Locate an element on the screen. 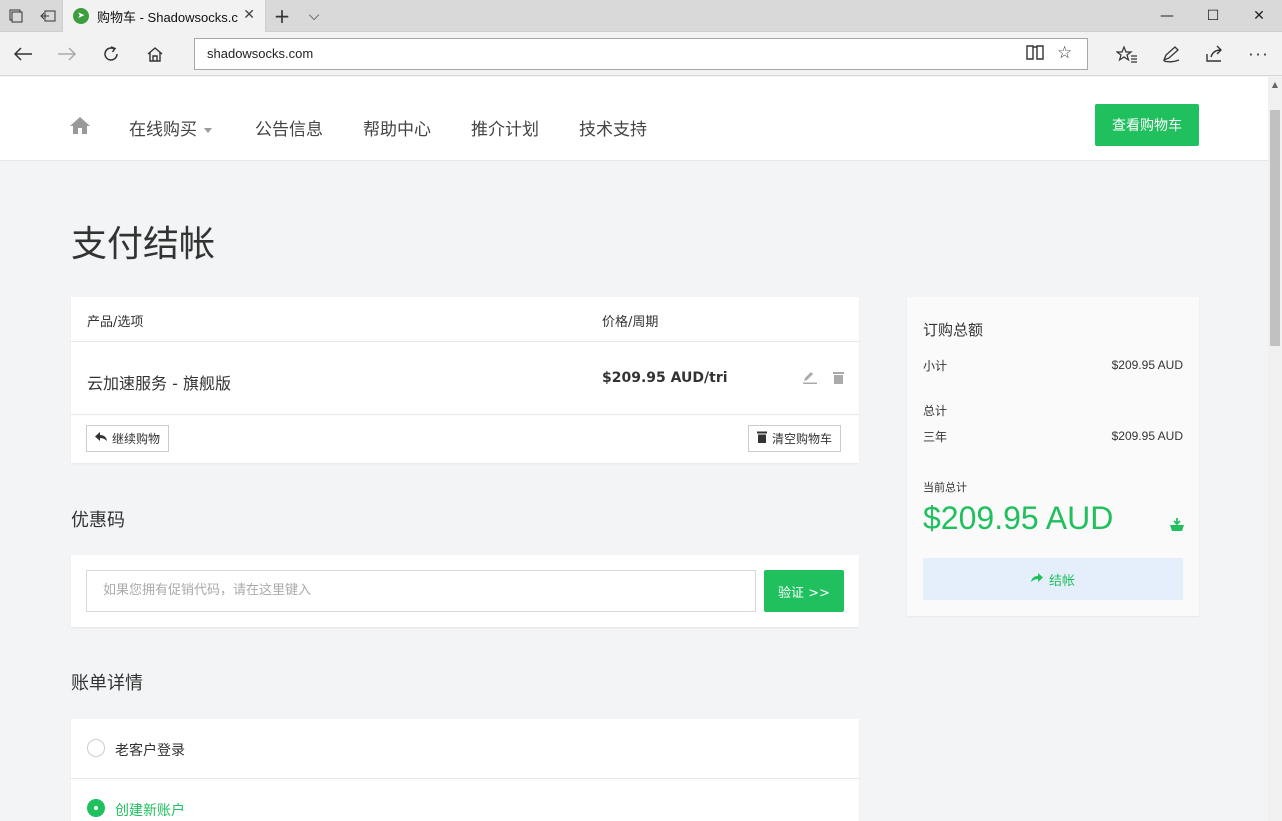  promo-card: 如果您拥有促销代码，请在这里键入 验证 >> is located at coordinates (465, 591).